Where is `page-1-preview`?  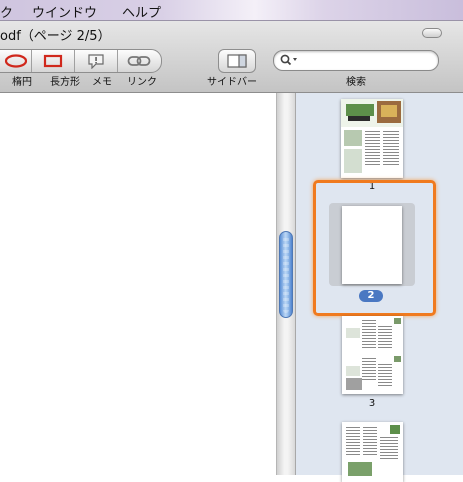
page-1-preview is located at coordinates (372, 136).